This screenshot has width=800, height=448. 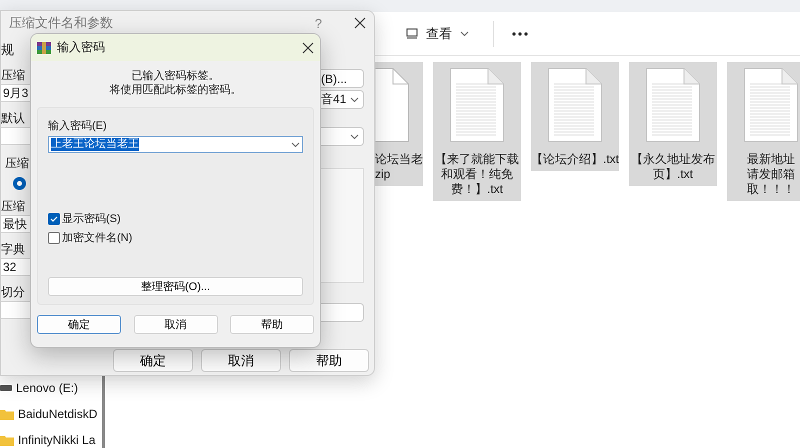 I want to click on archive-app-icon, so click(x=44, y=48).